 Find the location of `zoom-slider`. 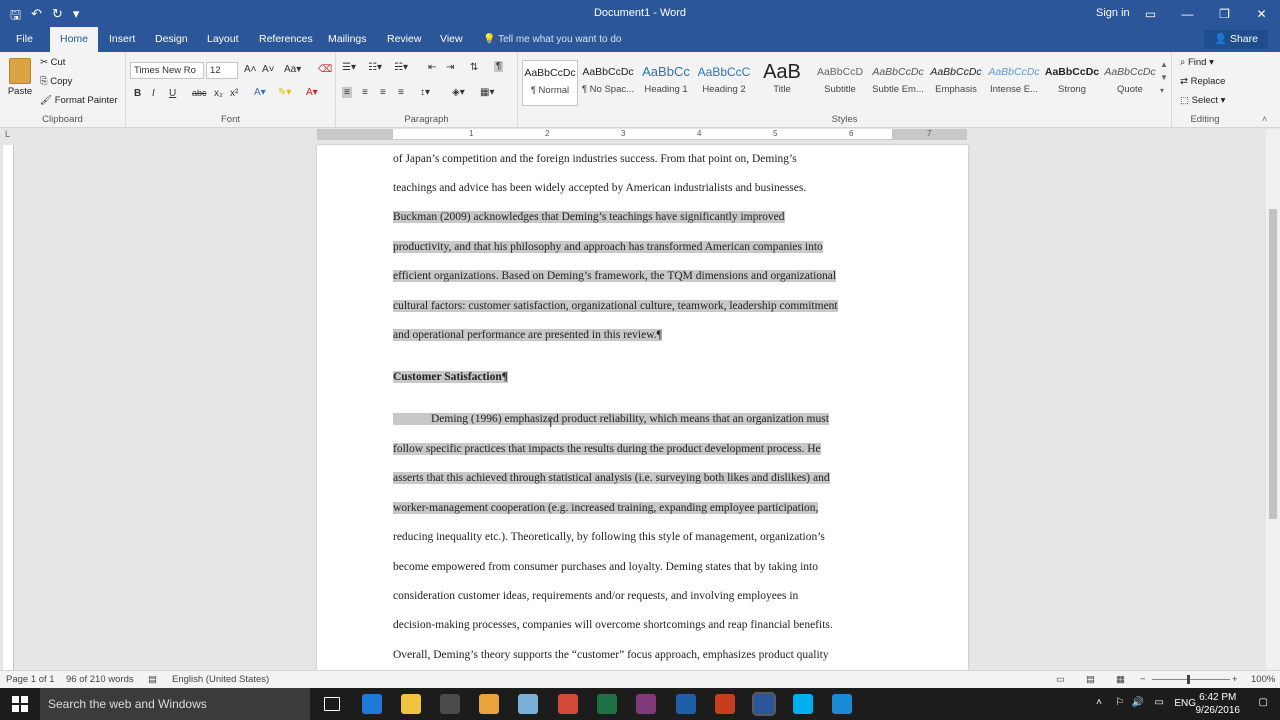

zoom-slider is located at coordinates (1191, 679).